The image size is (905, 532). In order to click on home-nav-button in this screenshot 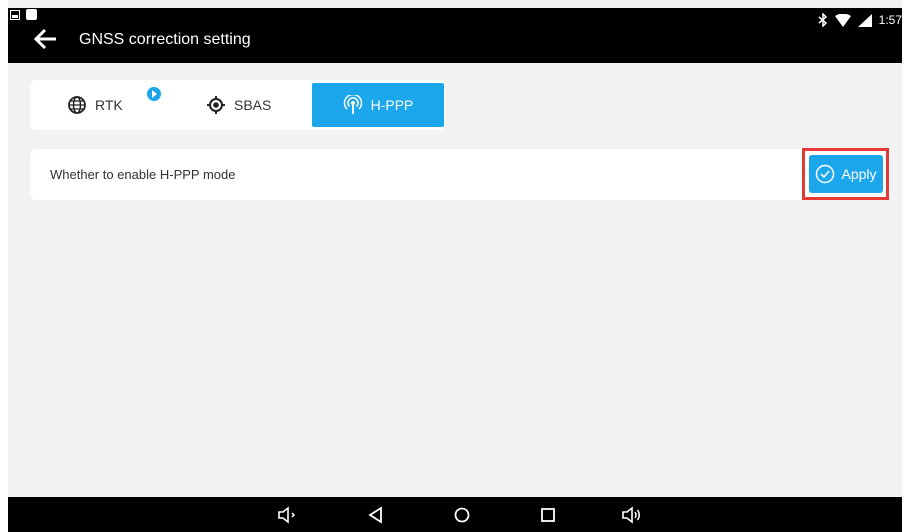, I will do `click(462, 515)`.